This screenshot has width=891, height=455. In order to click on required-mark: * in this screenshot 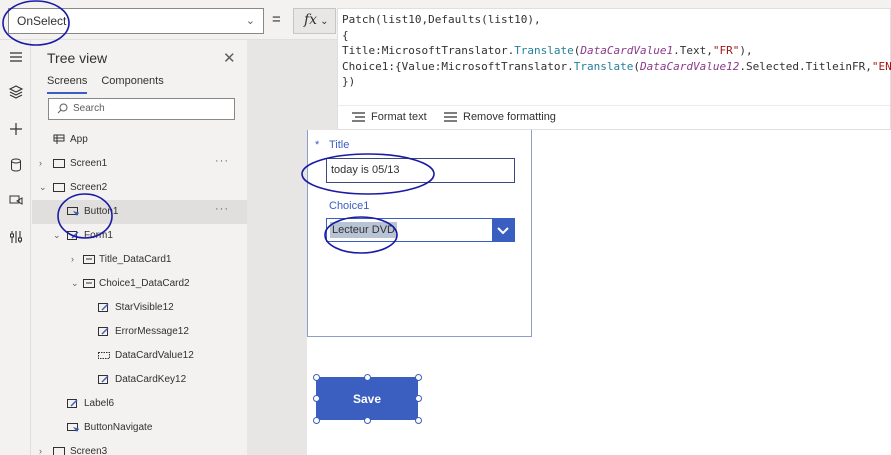, I will do `click(317, 145)`.